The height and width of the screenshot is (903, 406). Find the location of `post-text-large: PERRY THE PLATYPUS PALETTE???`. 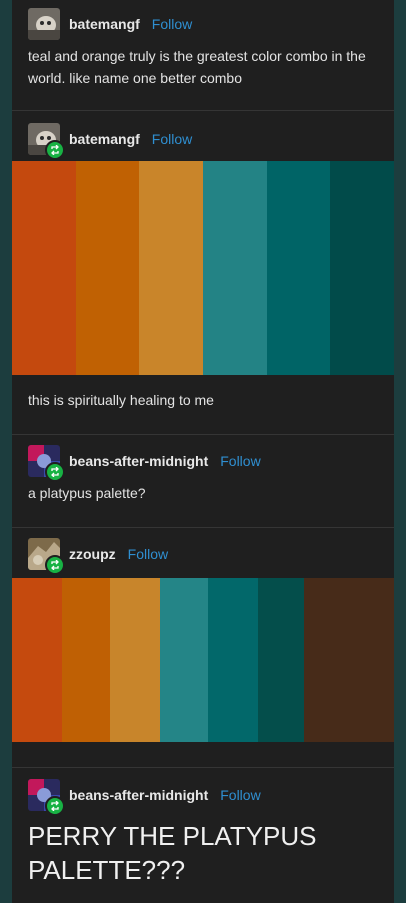

post-text-large: PERRY THE PLATYPUS PALETTE??? is located at coordinates (172, 853).